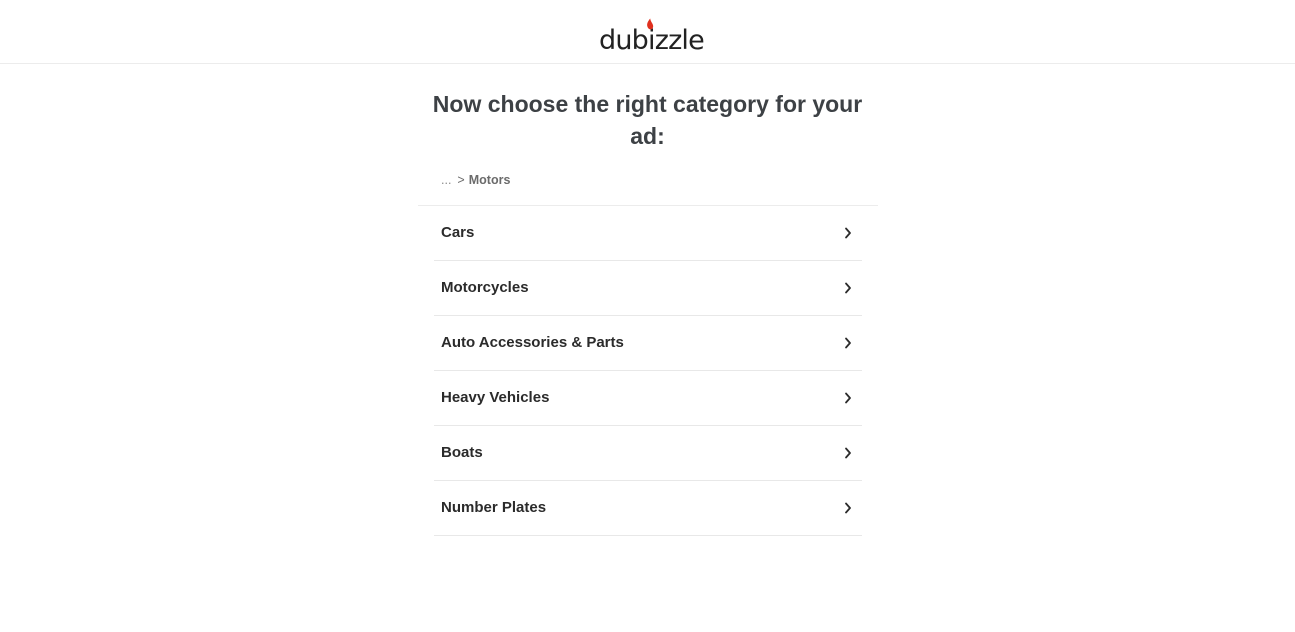 The width and height of the screenshot is (1295, 632). Describe the element at coordinates (532, 342) in the screenshot. I see `category-label: Auto Accessories & Parts` at that location.